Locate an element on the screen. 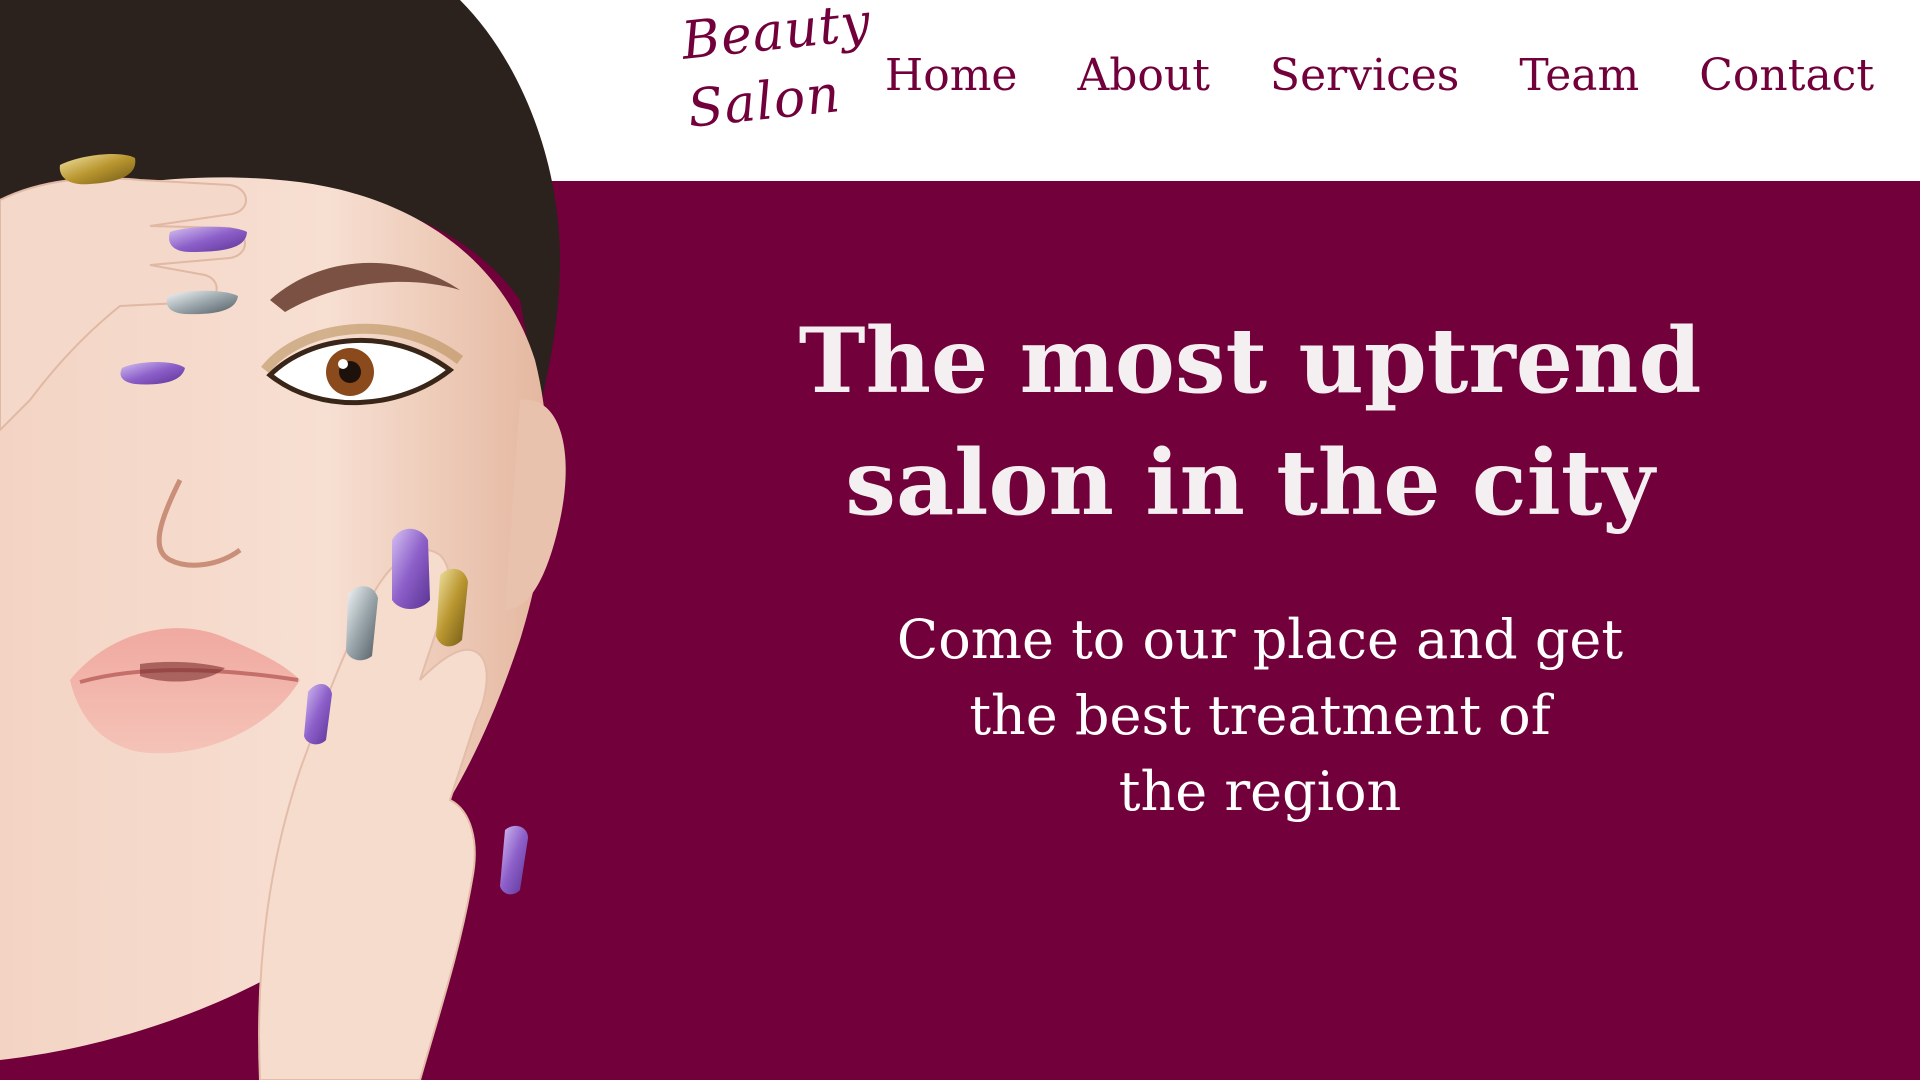 This screenshot has height=1080, width=1920. subtext-line-2: the best treatment of is located at coordinates (1260, 715).